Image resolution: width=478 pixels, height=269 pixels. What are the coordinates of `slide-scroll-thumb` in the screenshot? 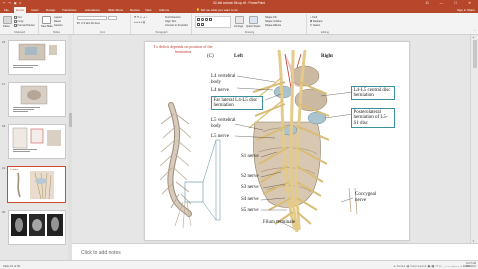 It's located at (475, 54).